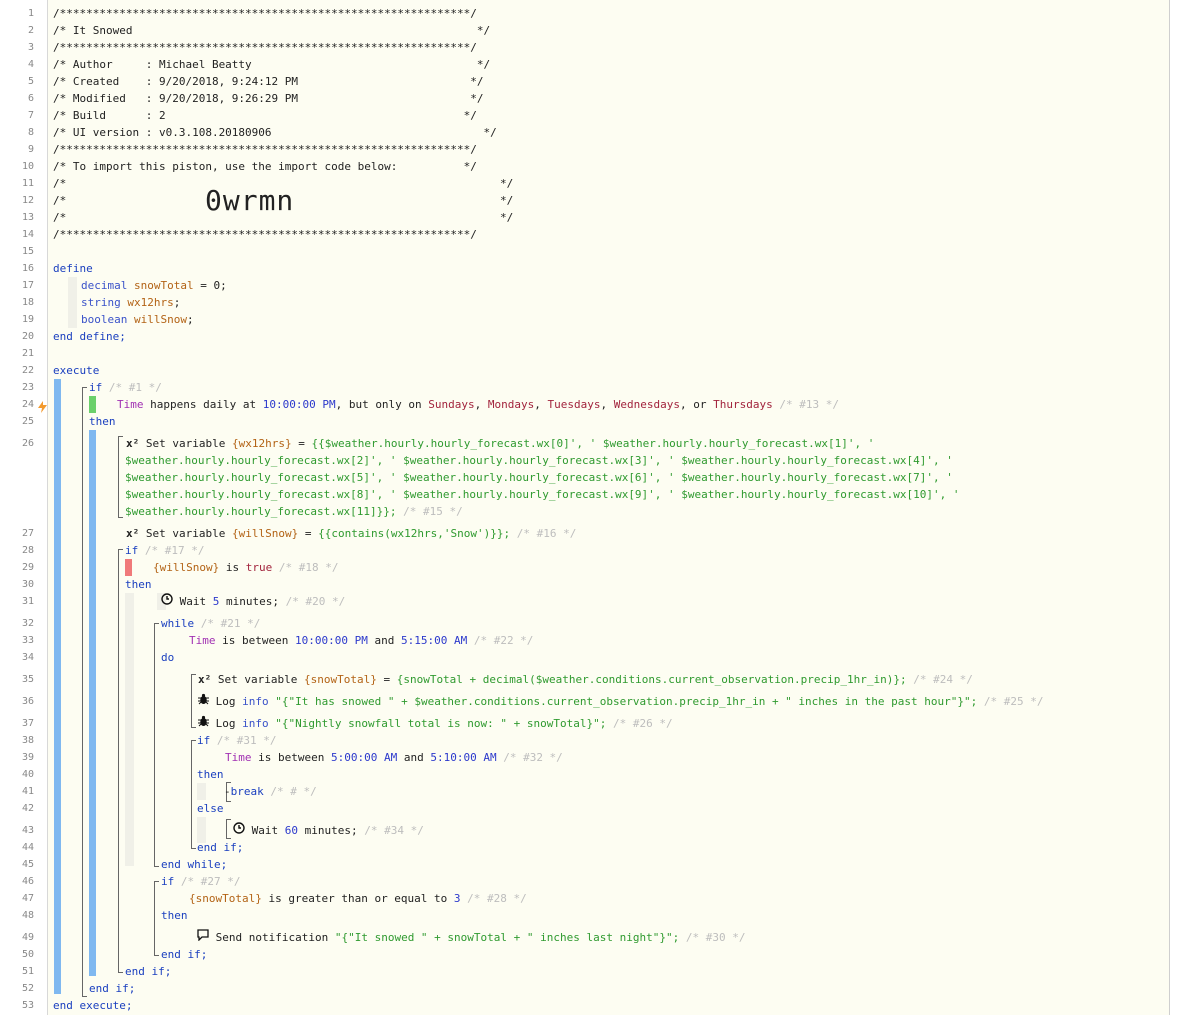 The image size is (1178, 1015). Describe the element at coordinates (30, 149) in the screenshot. I see `line-number: 9` at that location.